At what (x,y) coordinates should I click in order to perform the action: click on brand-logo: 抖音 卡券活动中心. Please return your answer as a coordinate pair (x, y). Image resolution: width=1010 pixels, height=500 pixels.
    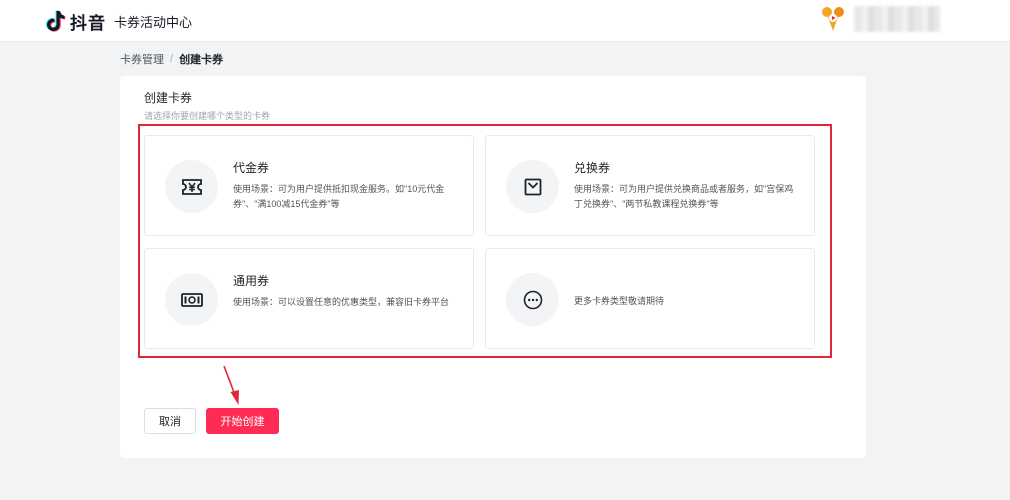
    Looking at the image, I should click on (118, 21).